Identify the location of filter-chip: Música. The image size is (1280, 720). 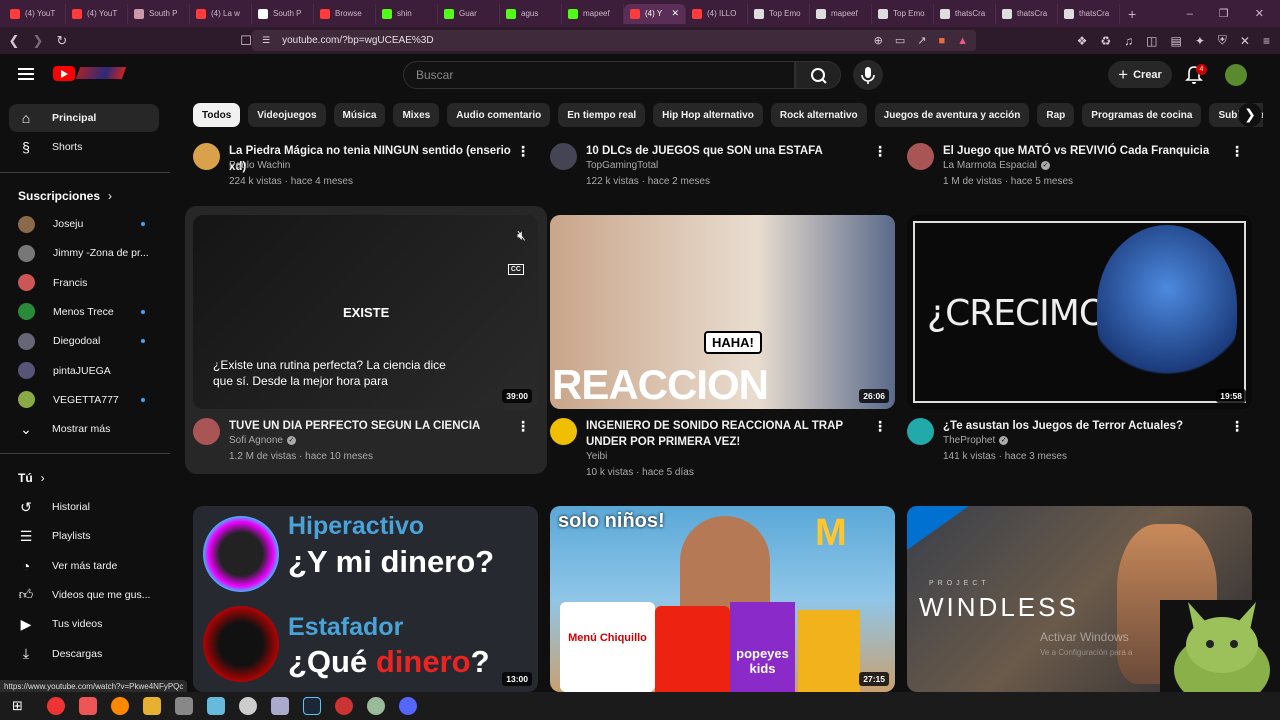
(359, 115).